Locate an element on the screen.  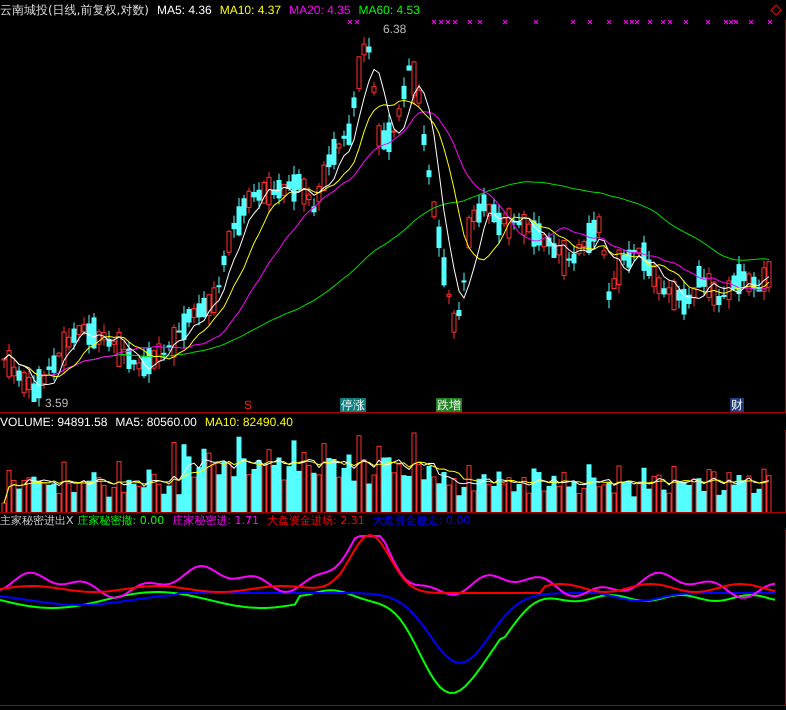
indicator-reading: 庄家秘密撤: 0.00 is located at coordinates (121, 521).